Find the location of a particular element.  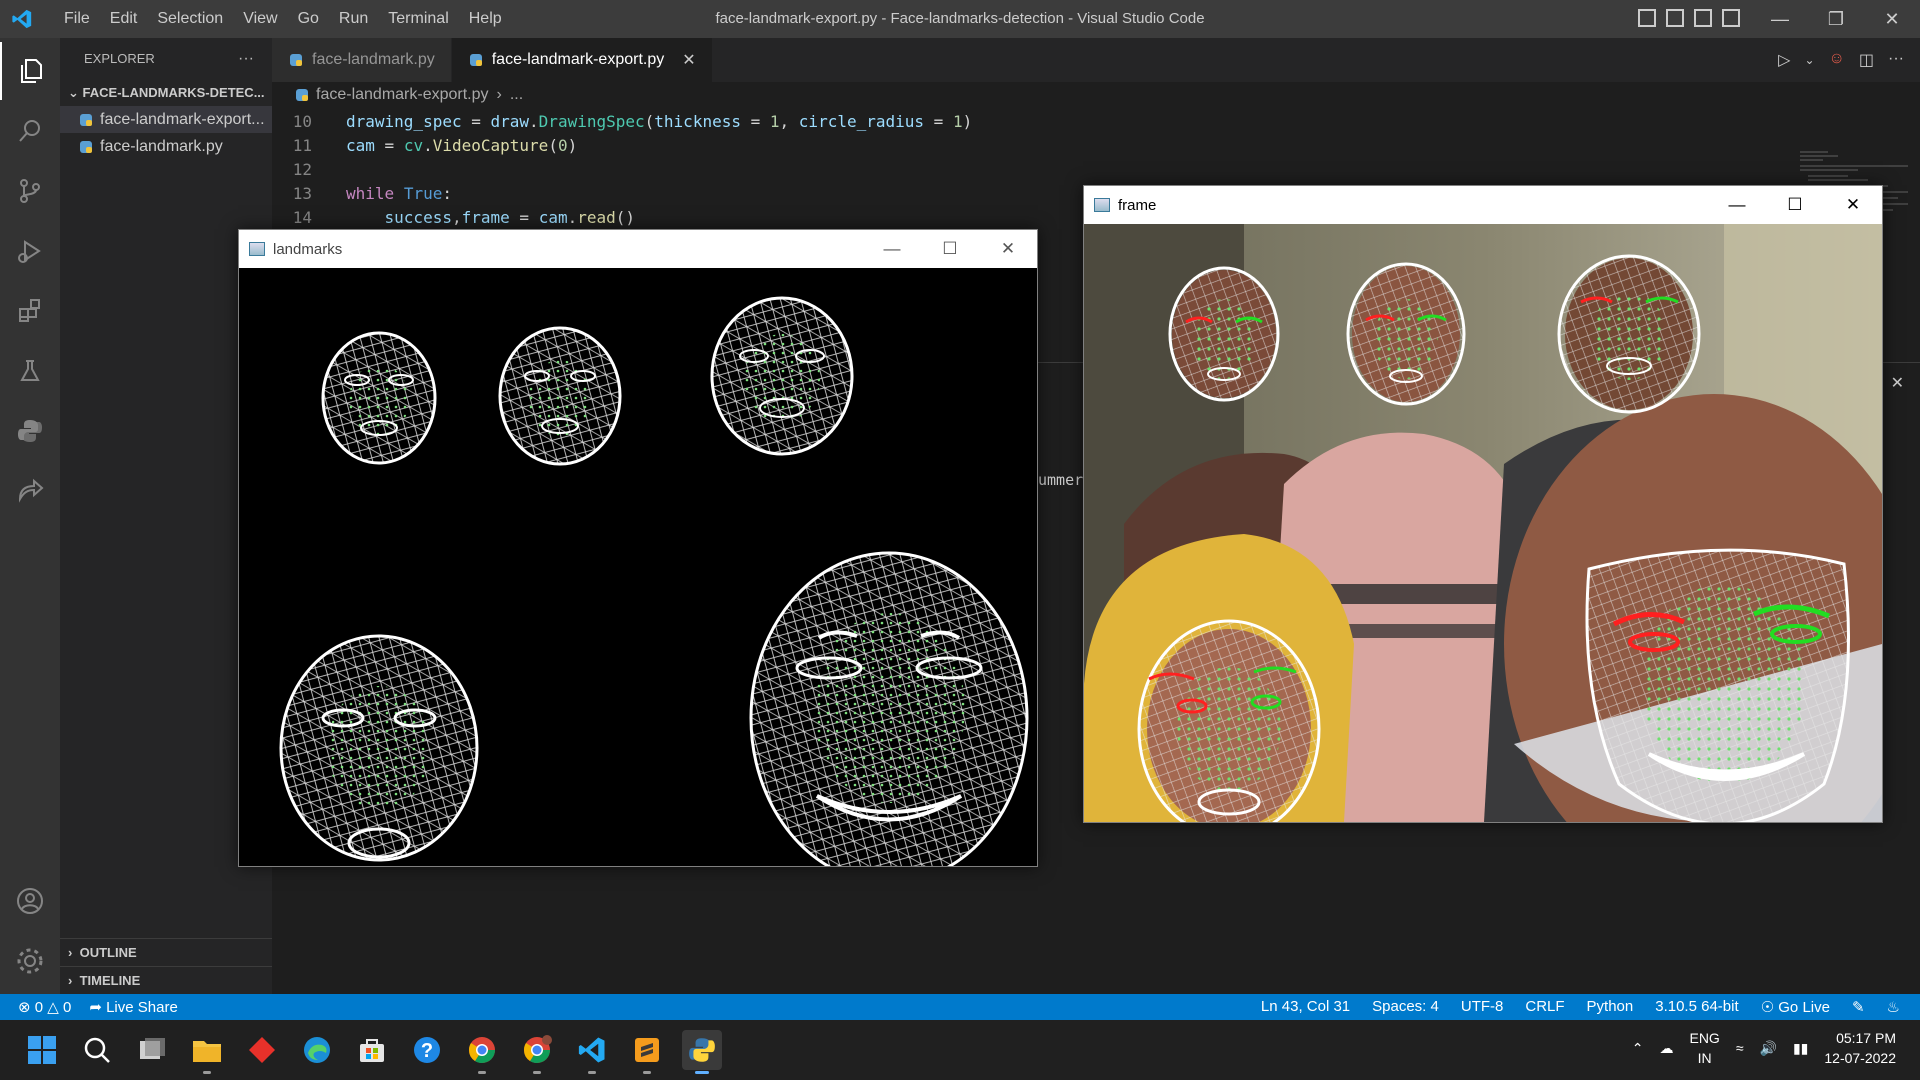

error-count: 0 is located at coordinates (39, 1007).